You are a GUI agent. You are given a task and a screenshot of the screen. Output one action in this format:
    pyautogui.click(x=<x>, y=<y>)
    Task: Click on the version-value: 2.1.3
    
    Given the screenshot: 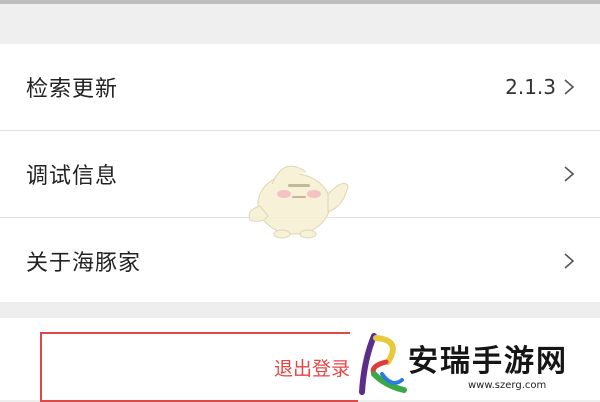 What is the action you would take?
    pyautogui.click(x=530, y=87)
    